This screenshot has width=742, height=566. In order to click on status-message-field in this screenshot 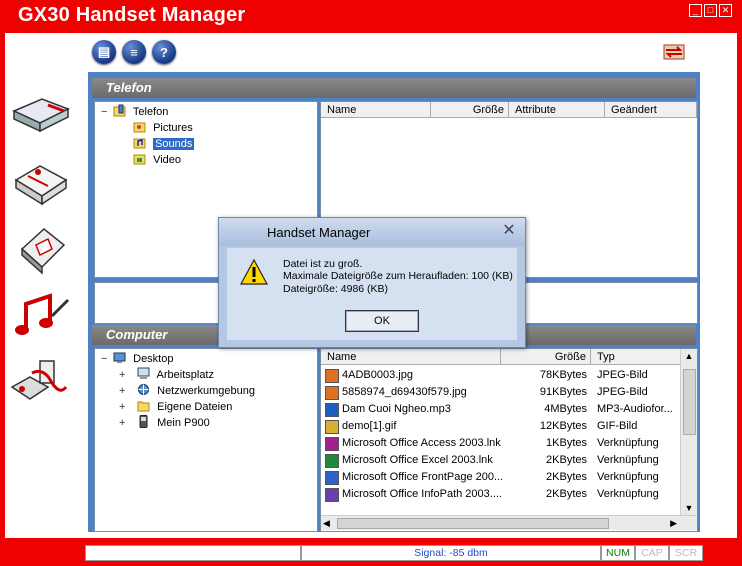, I will do `click(193, 553)`.